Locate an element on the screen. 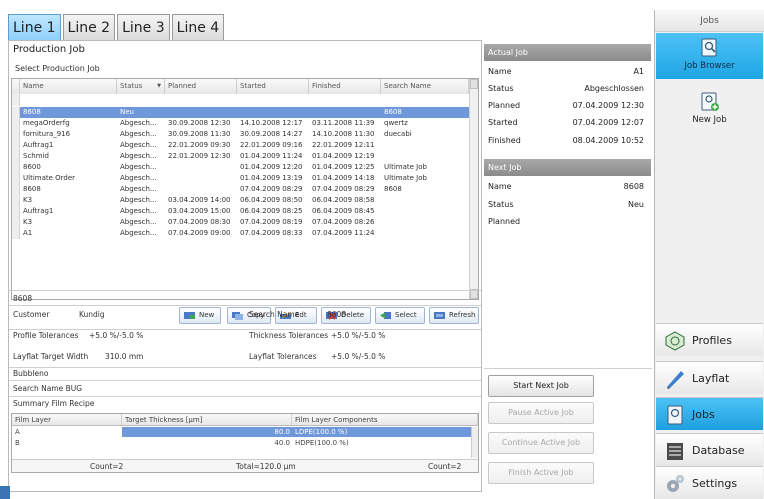 The image size is (764, 499). new-button-label: New is located at coordinates (207, 315).